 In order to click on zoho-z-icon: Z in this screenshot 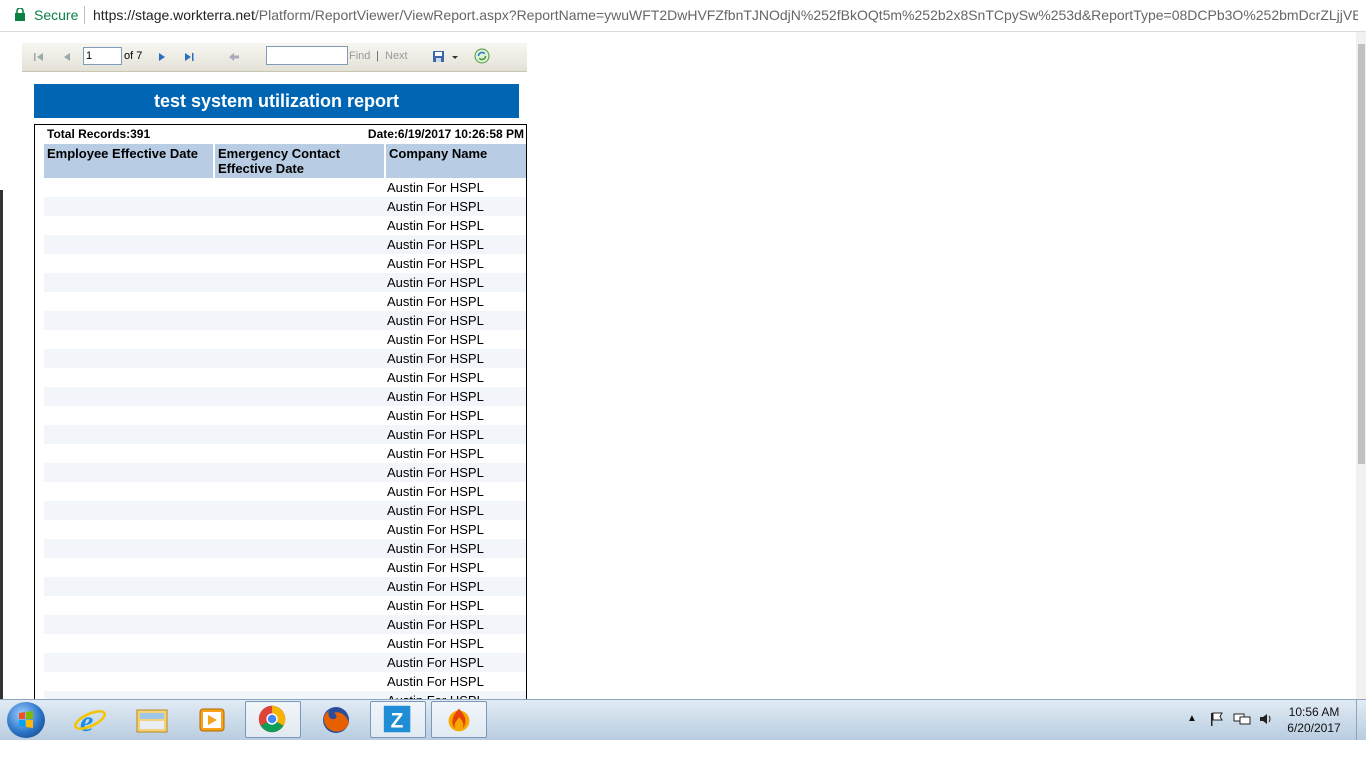, I will do `click(397, 719)`.